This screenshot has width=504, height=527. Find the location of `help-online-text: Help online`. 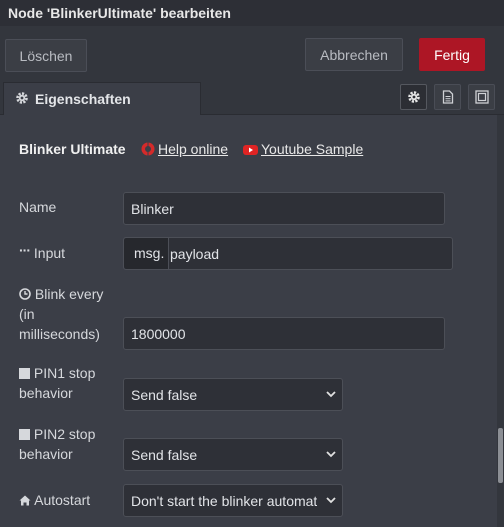

help-online-text: Help online is located at coordinates (193, 149).